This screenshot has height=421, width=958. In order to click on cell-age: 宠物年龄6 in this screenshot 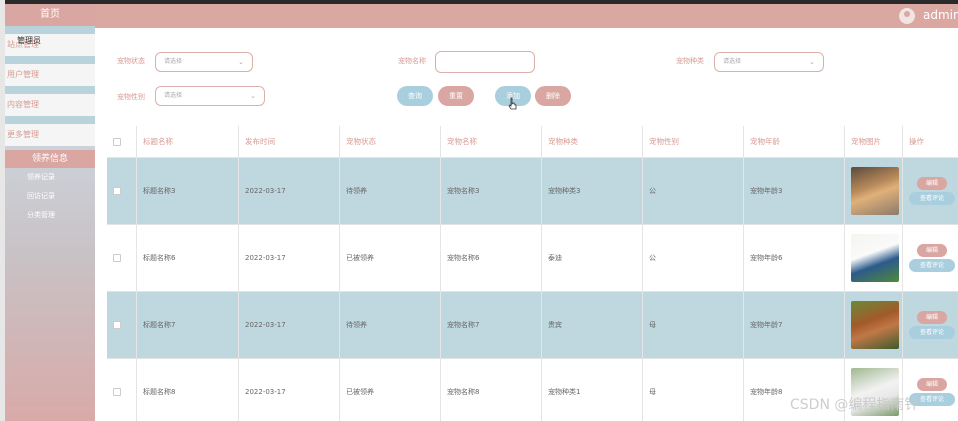, I will do `click(794, 258)`.